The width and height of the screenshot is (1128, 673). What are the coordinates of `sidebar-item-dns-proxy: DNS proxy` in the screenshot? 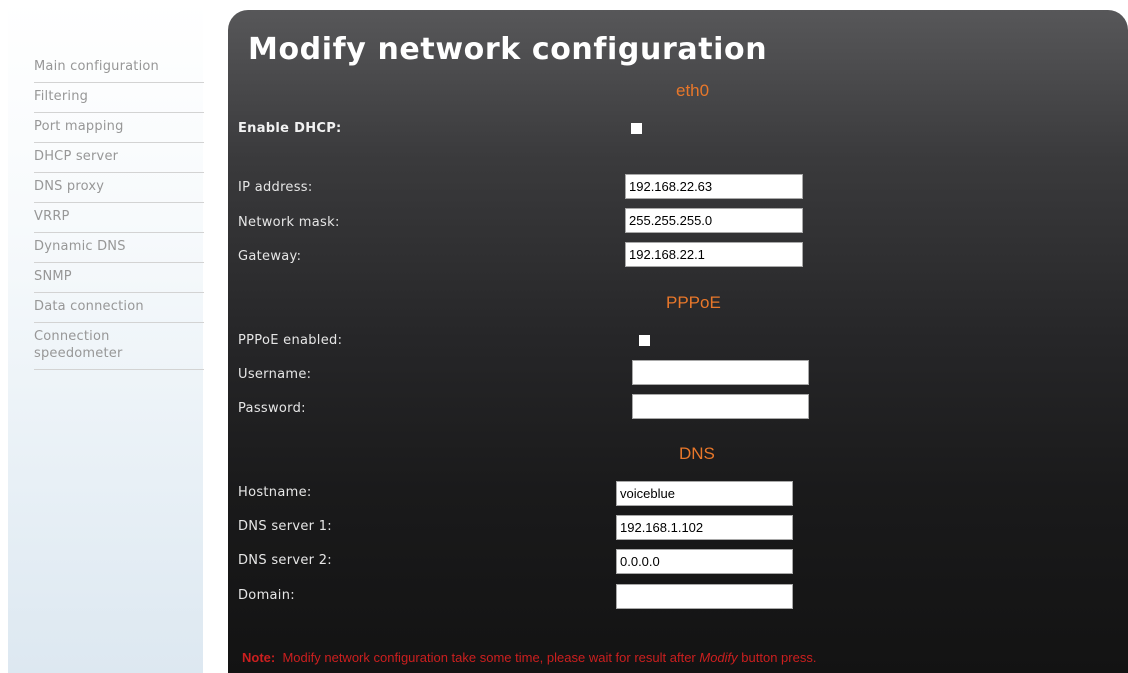 It's located at (119, 188).